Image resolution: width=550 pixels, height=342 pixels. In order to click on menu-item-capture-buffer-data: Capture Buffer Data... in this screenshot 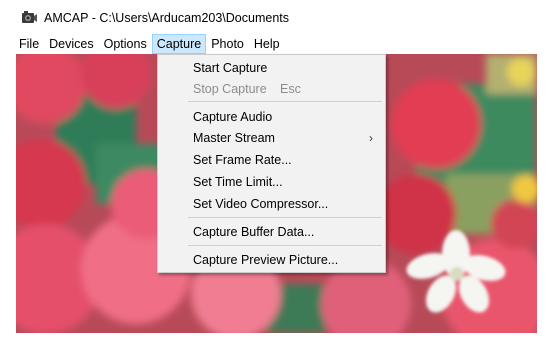, I will do `click(271, 232)`.